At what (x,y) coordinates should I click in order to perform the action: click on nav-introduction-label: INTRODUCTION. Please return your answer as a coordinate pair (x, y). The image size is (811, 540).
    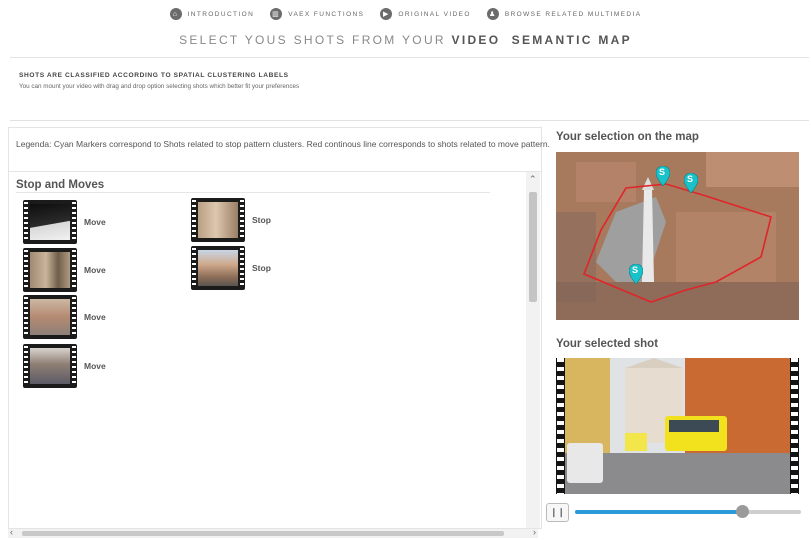
    Looking at the image, I should click on (221, 14).